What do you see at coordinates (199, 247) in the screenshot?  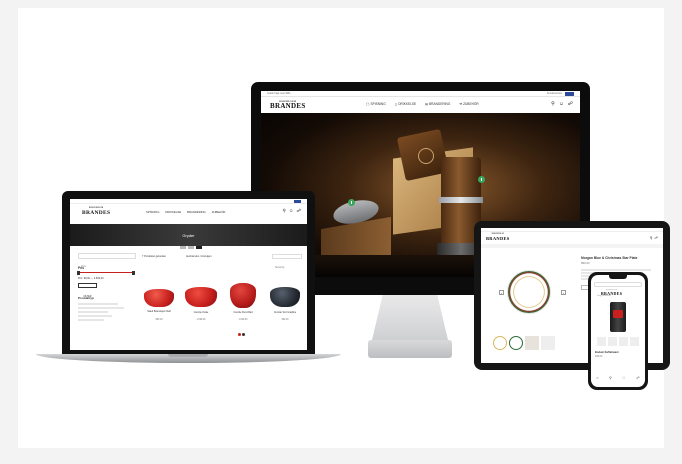 I see `grid-4-icon` at bounding box center [199, 247].